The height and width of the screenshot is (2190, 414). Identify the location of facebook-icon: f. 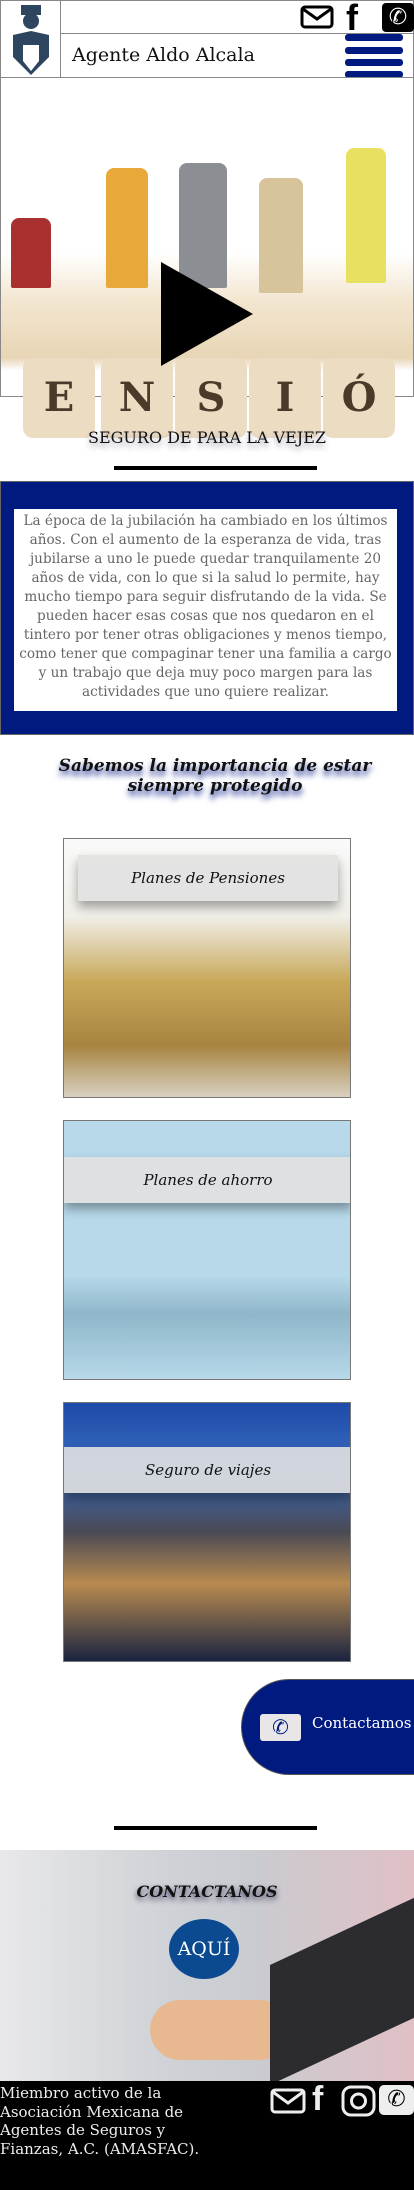
(317, 2099).